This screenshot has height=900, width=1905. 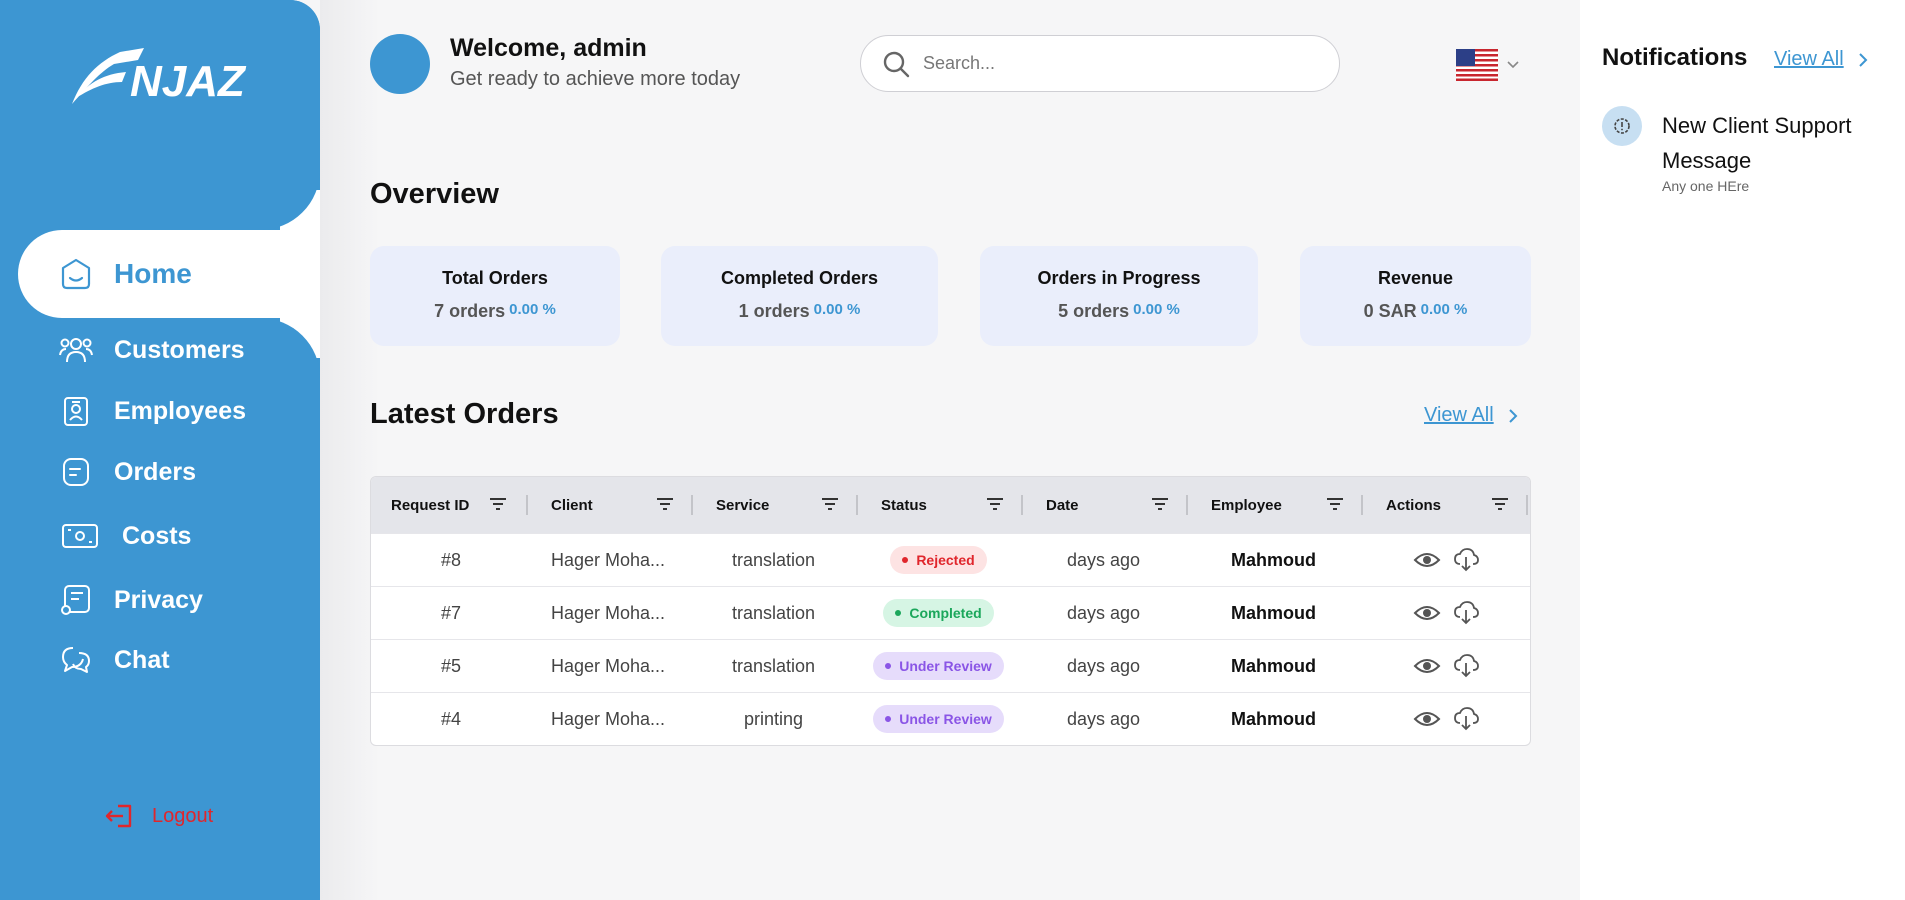 I want to click on status-badge: Rejected, so click(x=938, y=560).